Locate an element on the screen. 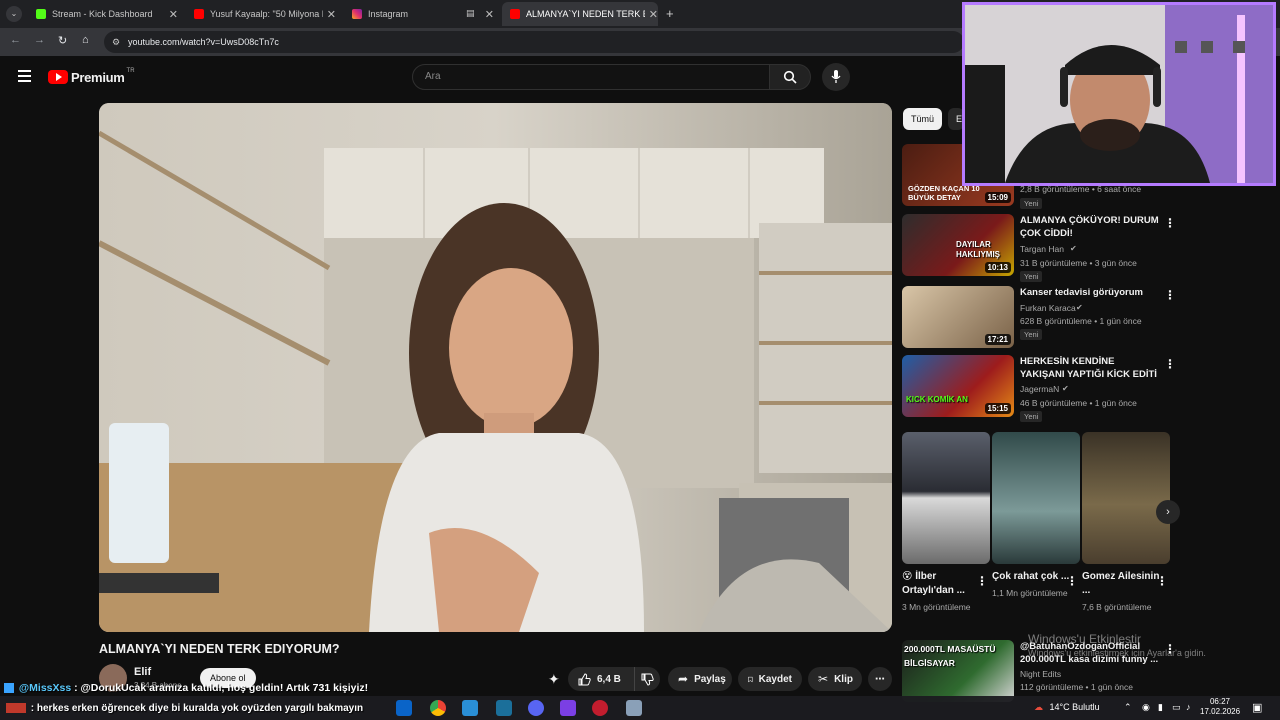 The width and height of the screenshot is (1280, 720). taskbar-clock: 06:27 17.02.2026 is located at coordinates (1220, 707).